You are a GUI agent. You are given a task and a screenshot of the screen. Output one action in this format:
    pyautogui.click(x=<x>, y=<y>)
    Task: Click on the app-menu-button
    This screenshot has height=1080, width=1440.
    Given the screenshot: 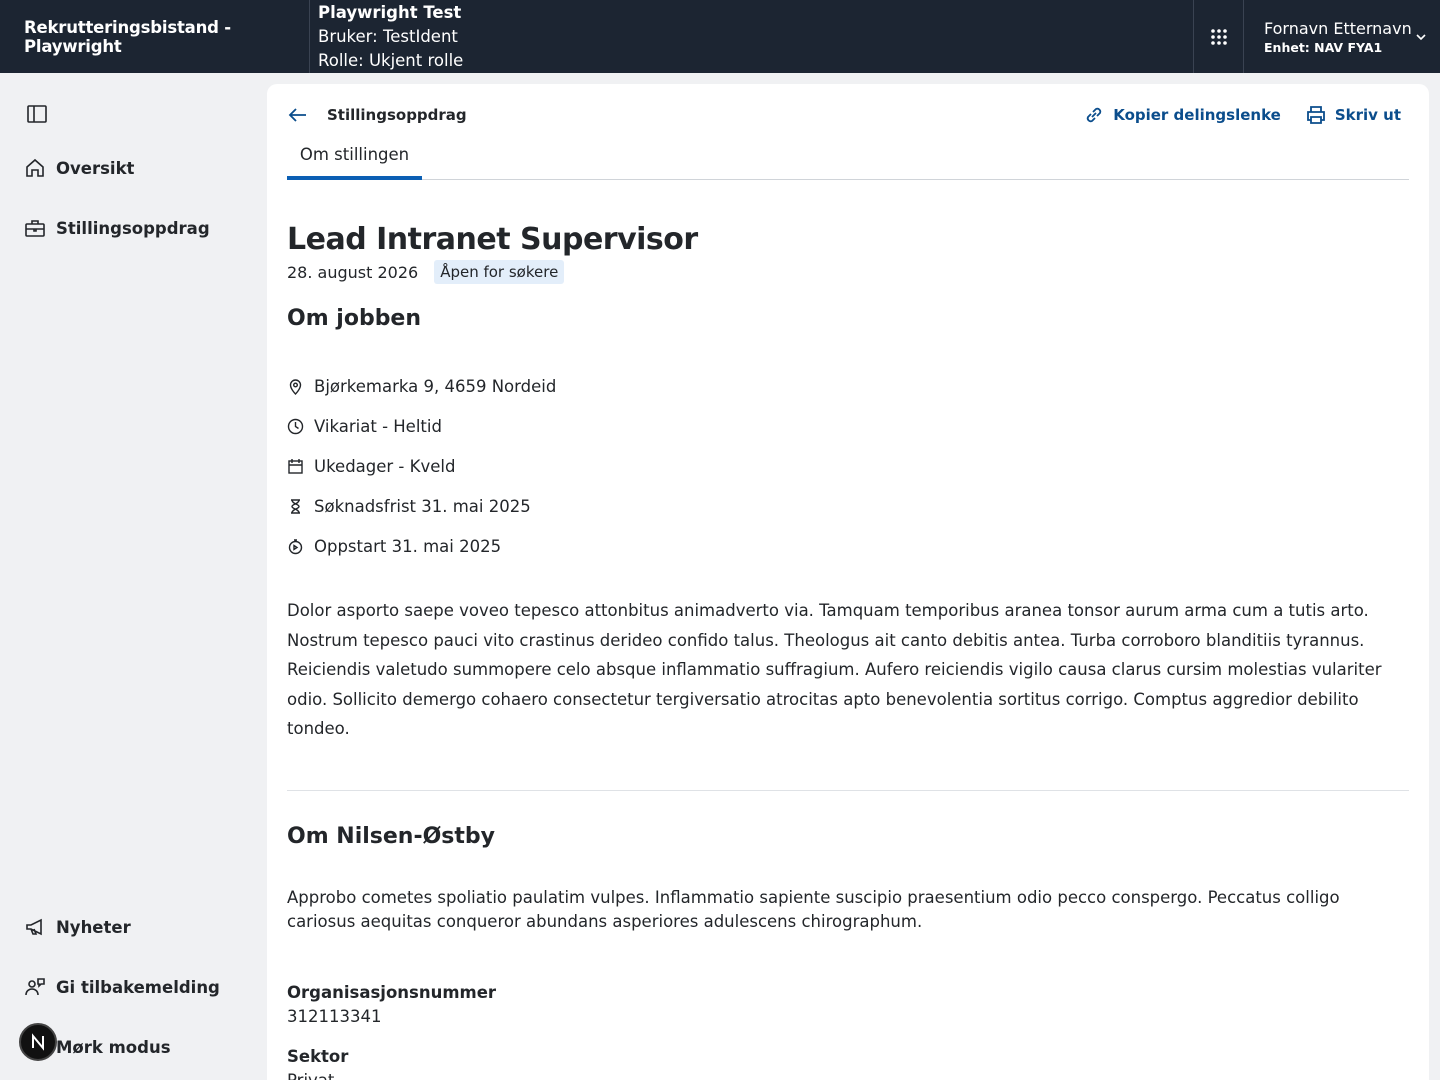 What is the action you would take?
    pyautogui.click(x=1218, y=36)
    